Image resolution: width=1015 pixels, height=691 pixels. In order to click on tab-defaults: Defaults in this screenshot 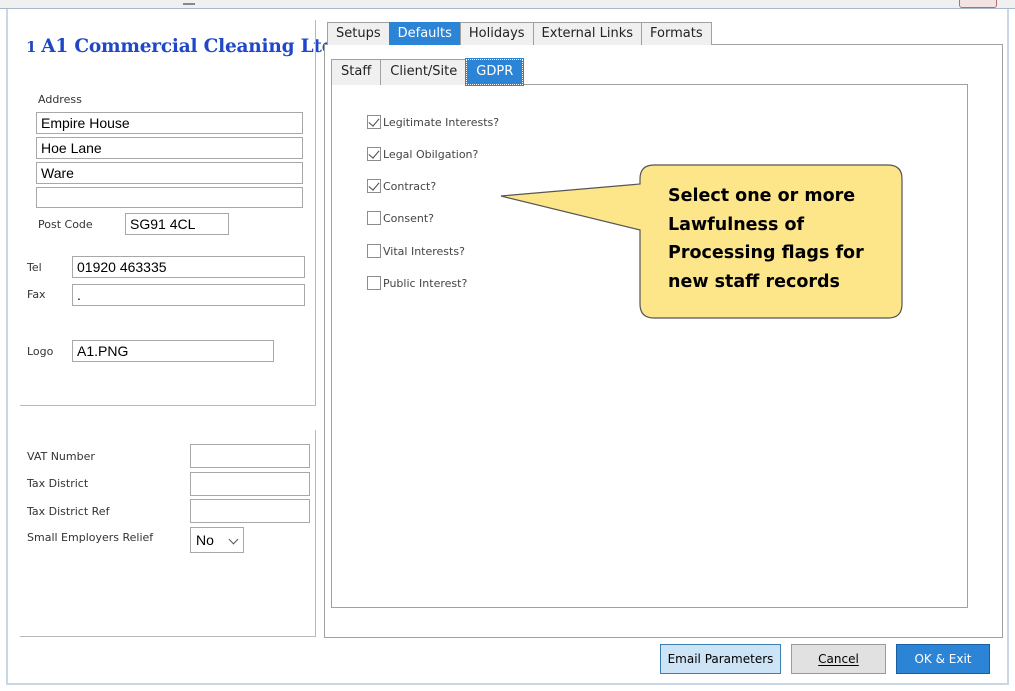, I will do `click(424, 33)`.